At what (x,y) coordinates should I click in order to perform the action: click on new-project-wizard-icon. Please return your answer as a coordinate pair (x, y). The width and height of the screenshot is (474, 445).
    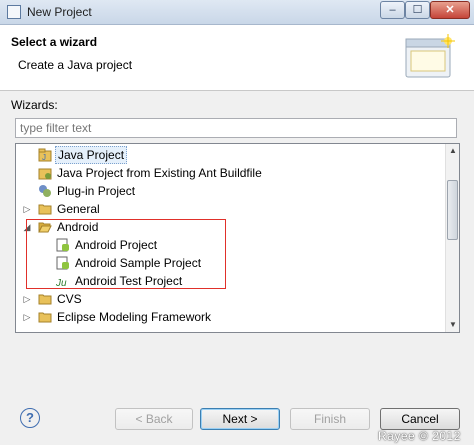
    Looking at the image, I should click on (430, 56).